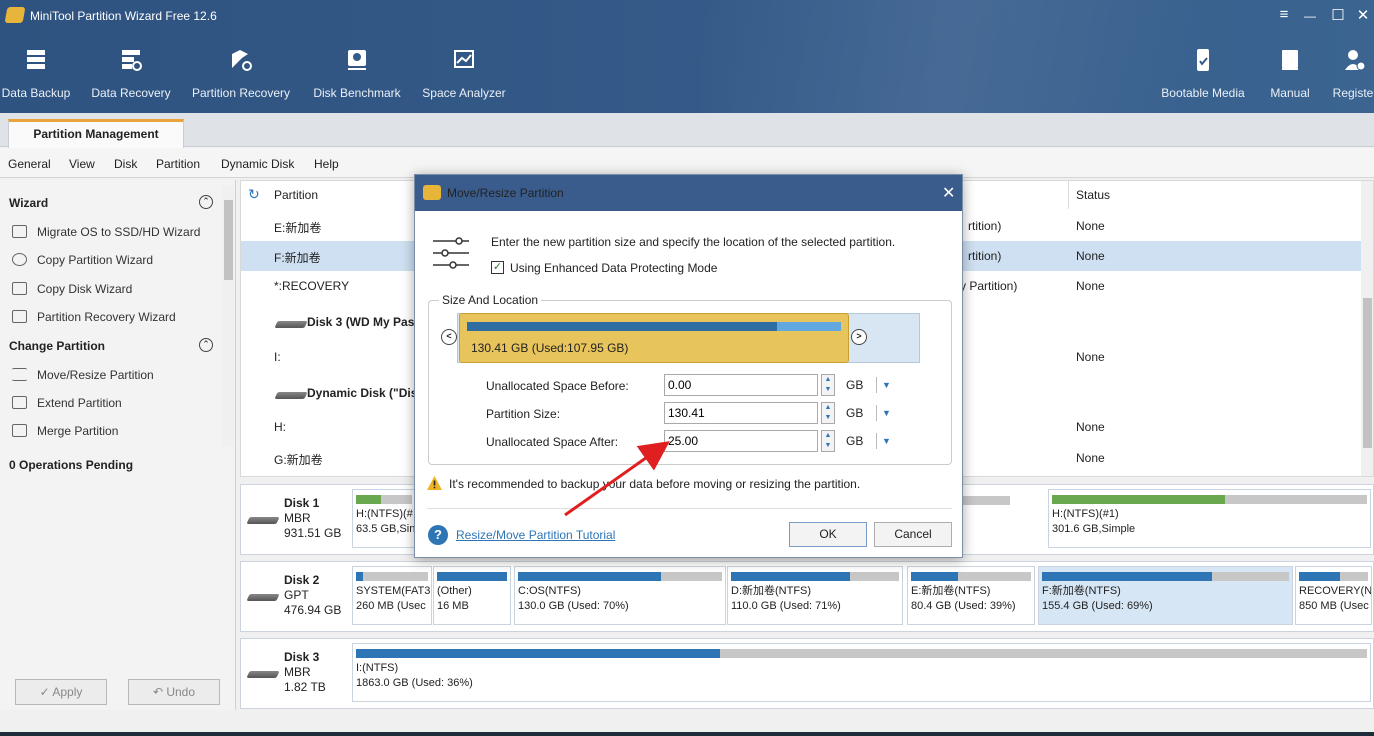 The image size is (1374, 736). I want to click on partition-block: RECOVERY(N 850 MB (Usec, so click(1333, 595).